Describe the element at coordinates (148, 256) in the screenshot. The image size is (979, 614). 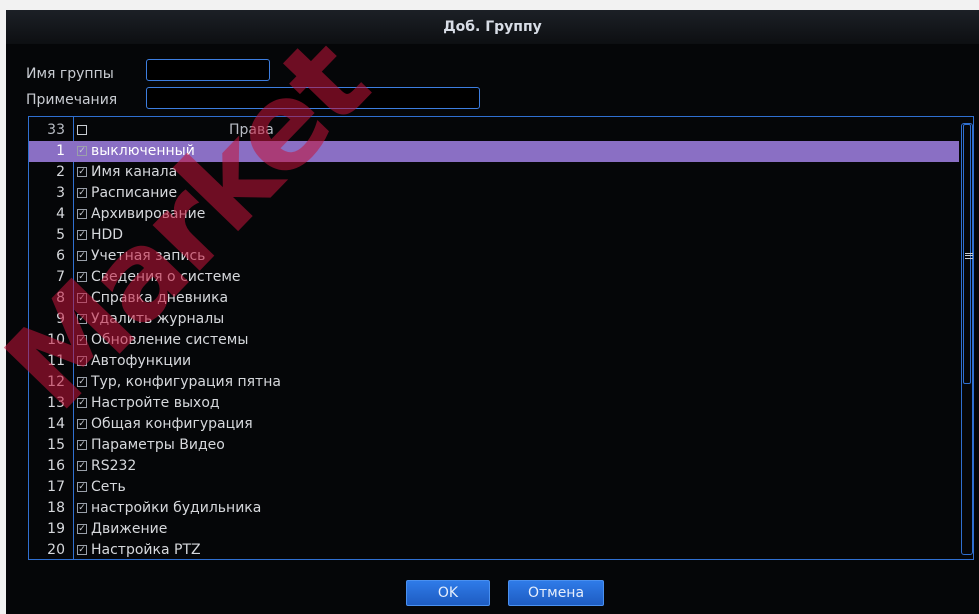
I see `right-label: Учетная запись` at that location.